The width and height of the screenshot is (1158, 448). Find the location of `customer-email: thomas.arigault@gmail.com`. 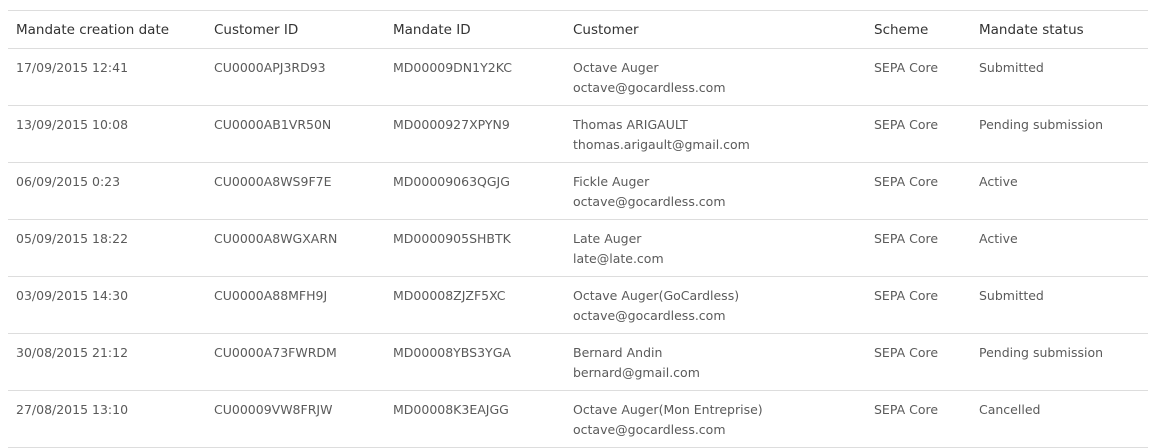

customer-email: thomas.arigault@gmail.com is located at coordinates (661, 144).